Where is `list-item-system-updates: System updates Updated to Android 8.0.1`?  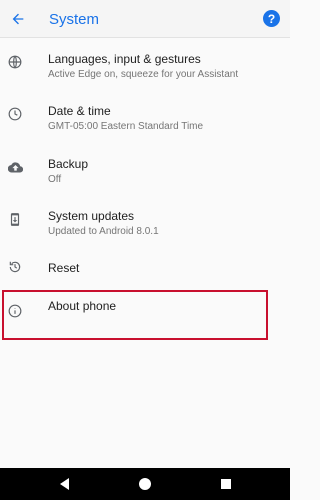 list-item-system-updates: System updates Updated to Android 8.0.1 is located at coordinates (145, 228).